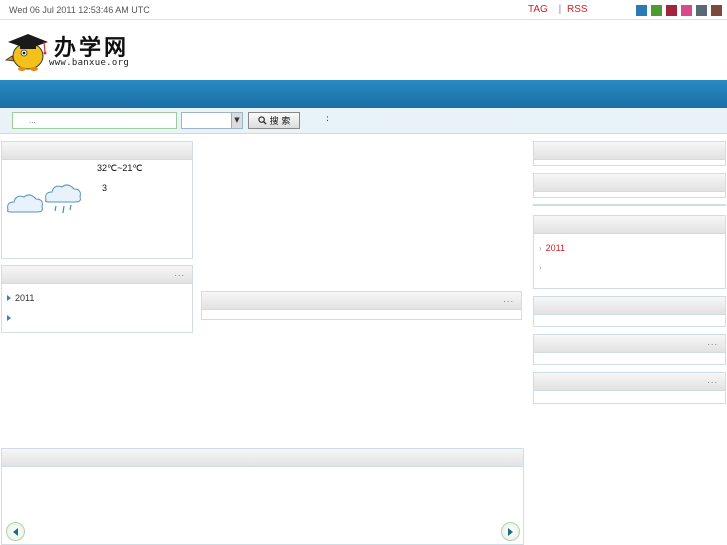  I want to click on right-panel-4-header, so click(629, 306).